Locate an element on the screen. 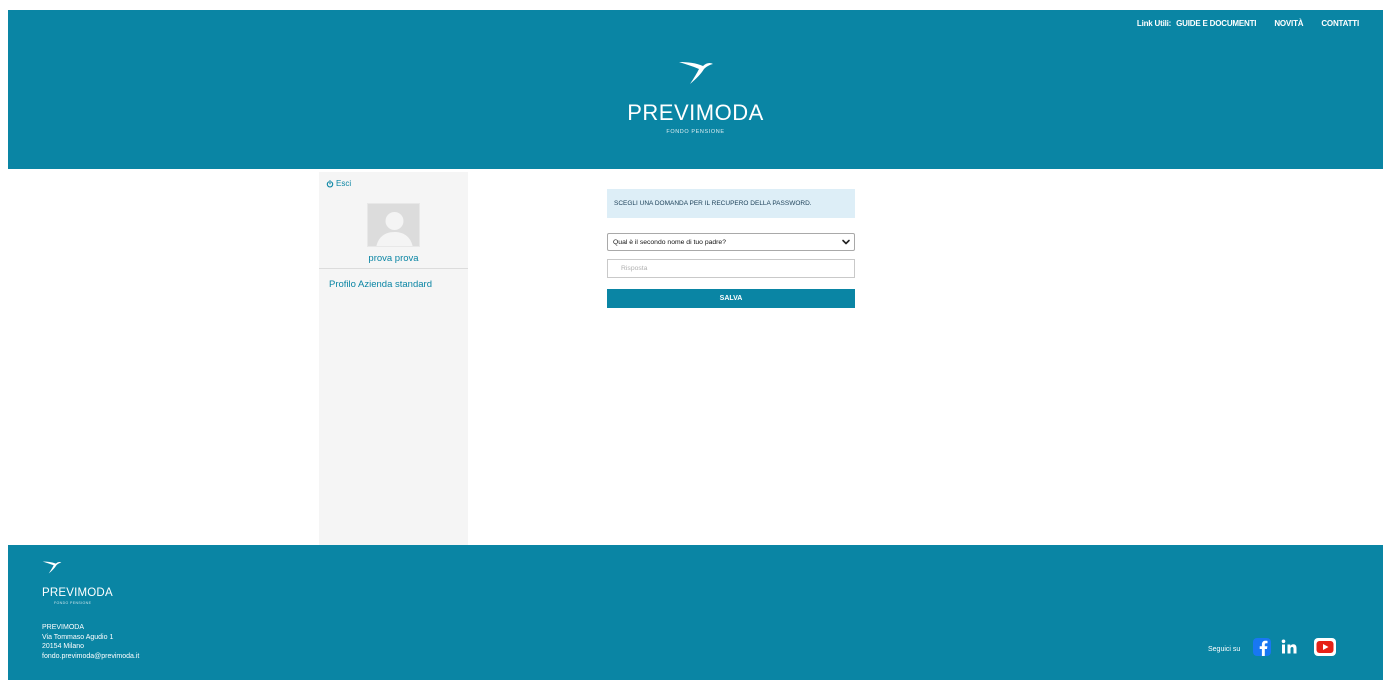  profile-link: Profilo Azienda standard is located at coordinates (380, 284).